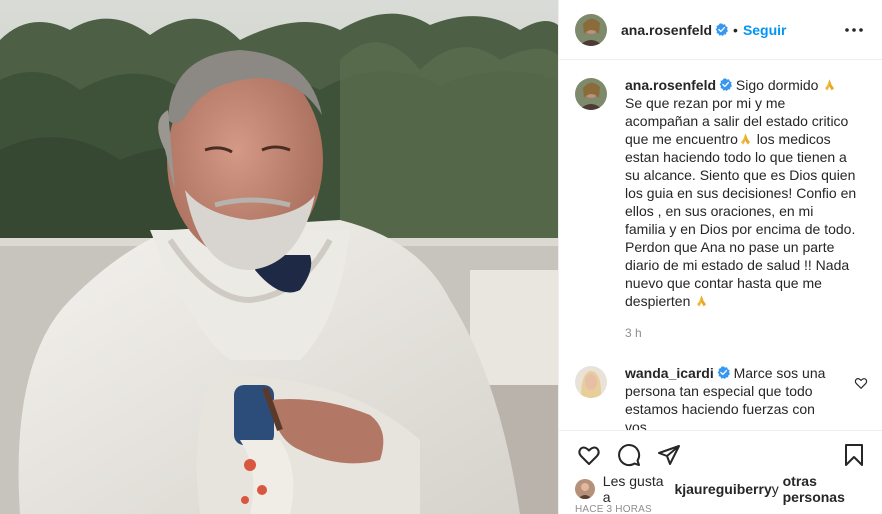 This screenshot has height=514, width=882. What do you see at coordinates (854, 455) in the screenshot?
I see `bookmark-icon` at bounding box center [854, 455].